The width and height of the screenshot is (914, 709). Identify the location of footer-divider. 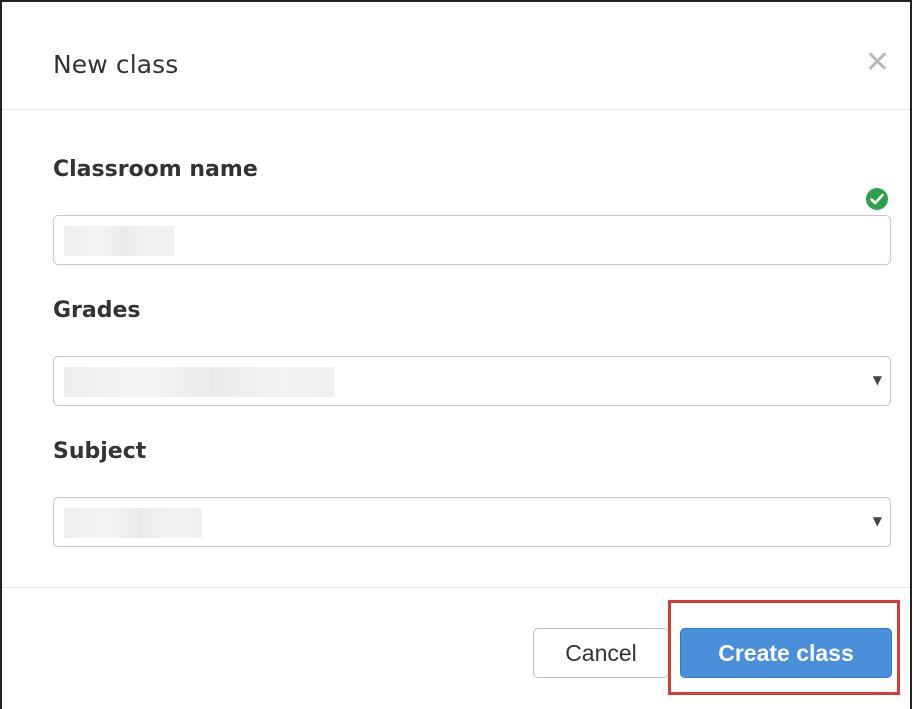
(456, 587).